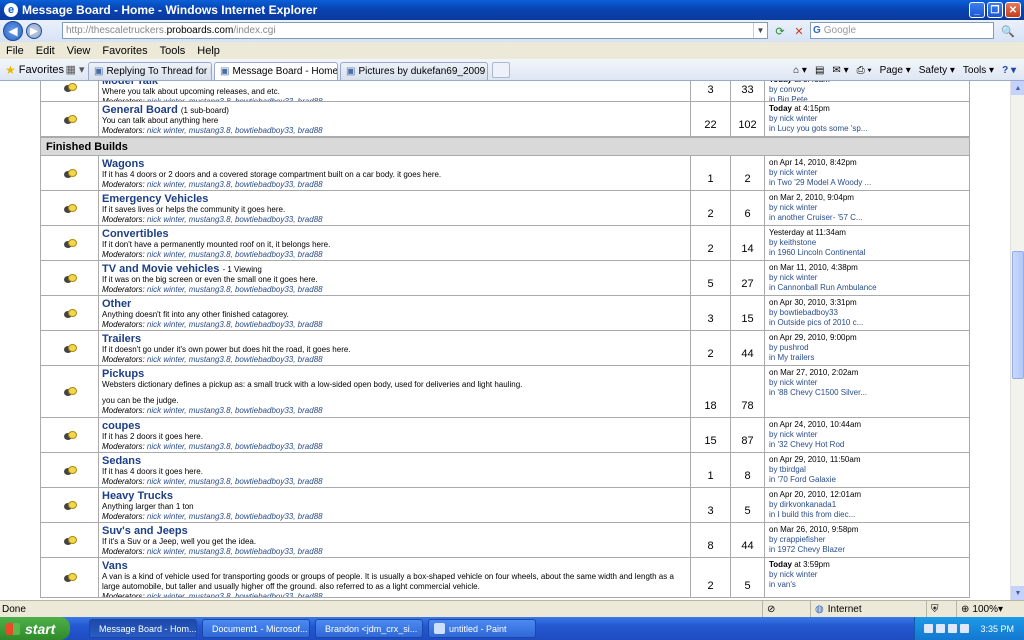  Describe the element at coordinates (786, 609) in the screenshot. I see `popup-blocker-icon: ⊘` at that location.